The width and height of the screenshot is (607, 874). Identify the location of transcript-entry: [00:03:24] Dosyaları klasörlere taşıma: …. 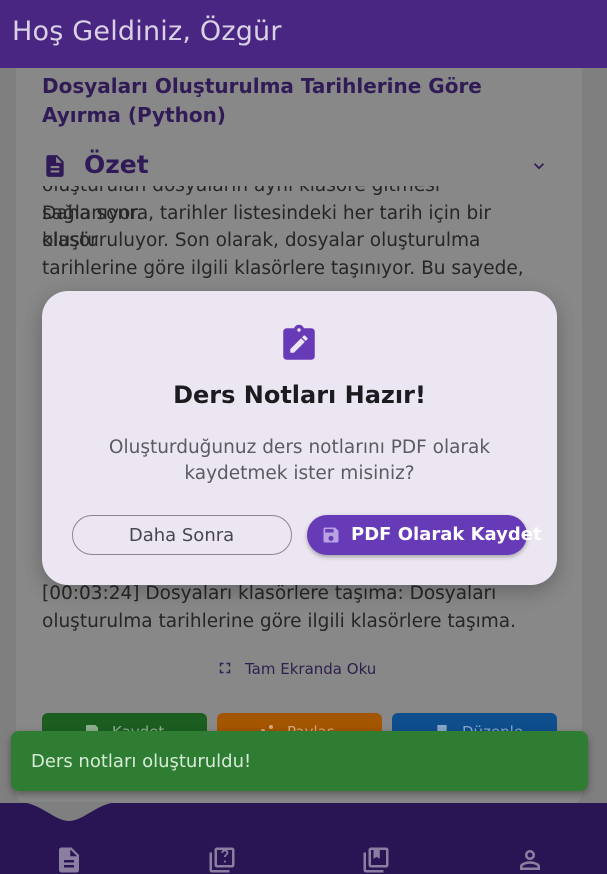
(279, 607).